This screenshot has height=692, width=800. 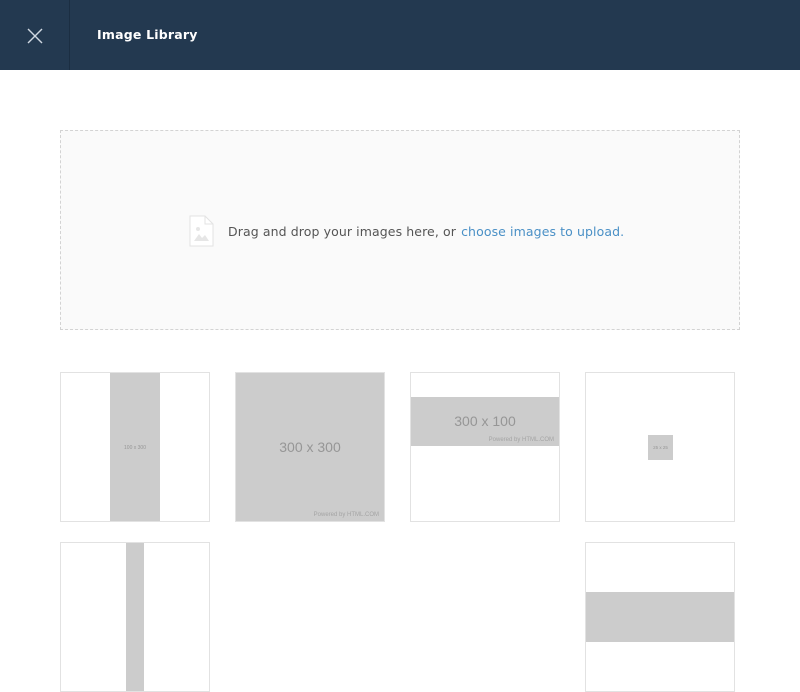 I want to click on image-placeholder: 25 x 25, so click(x=660, y=447).